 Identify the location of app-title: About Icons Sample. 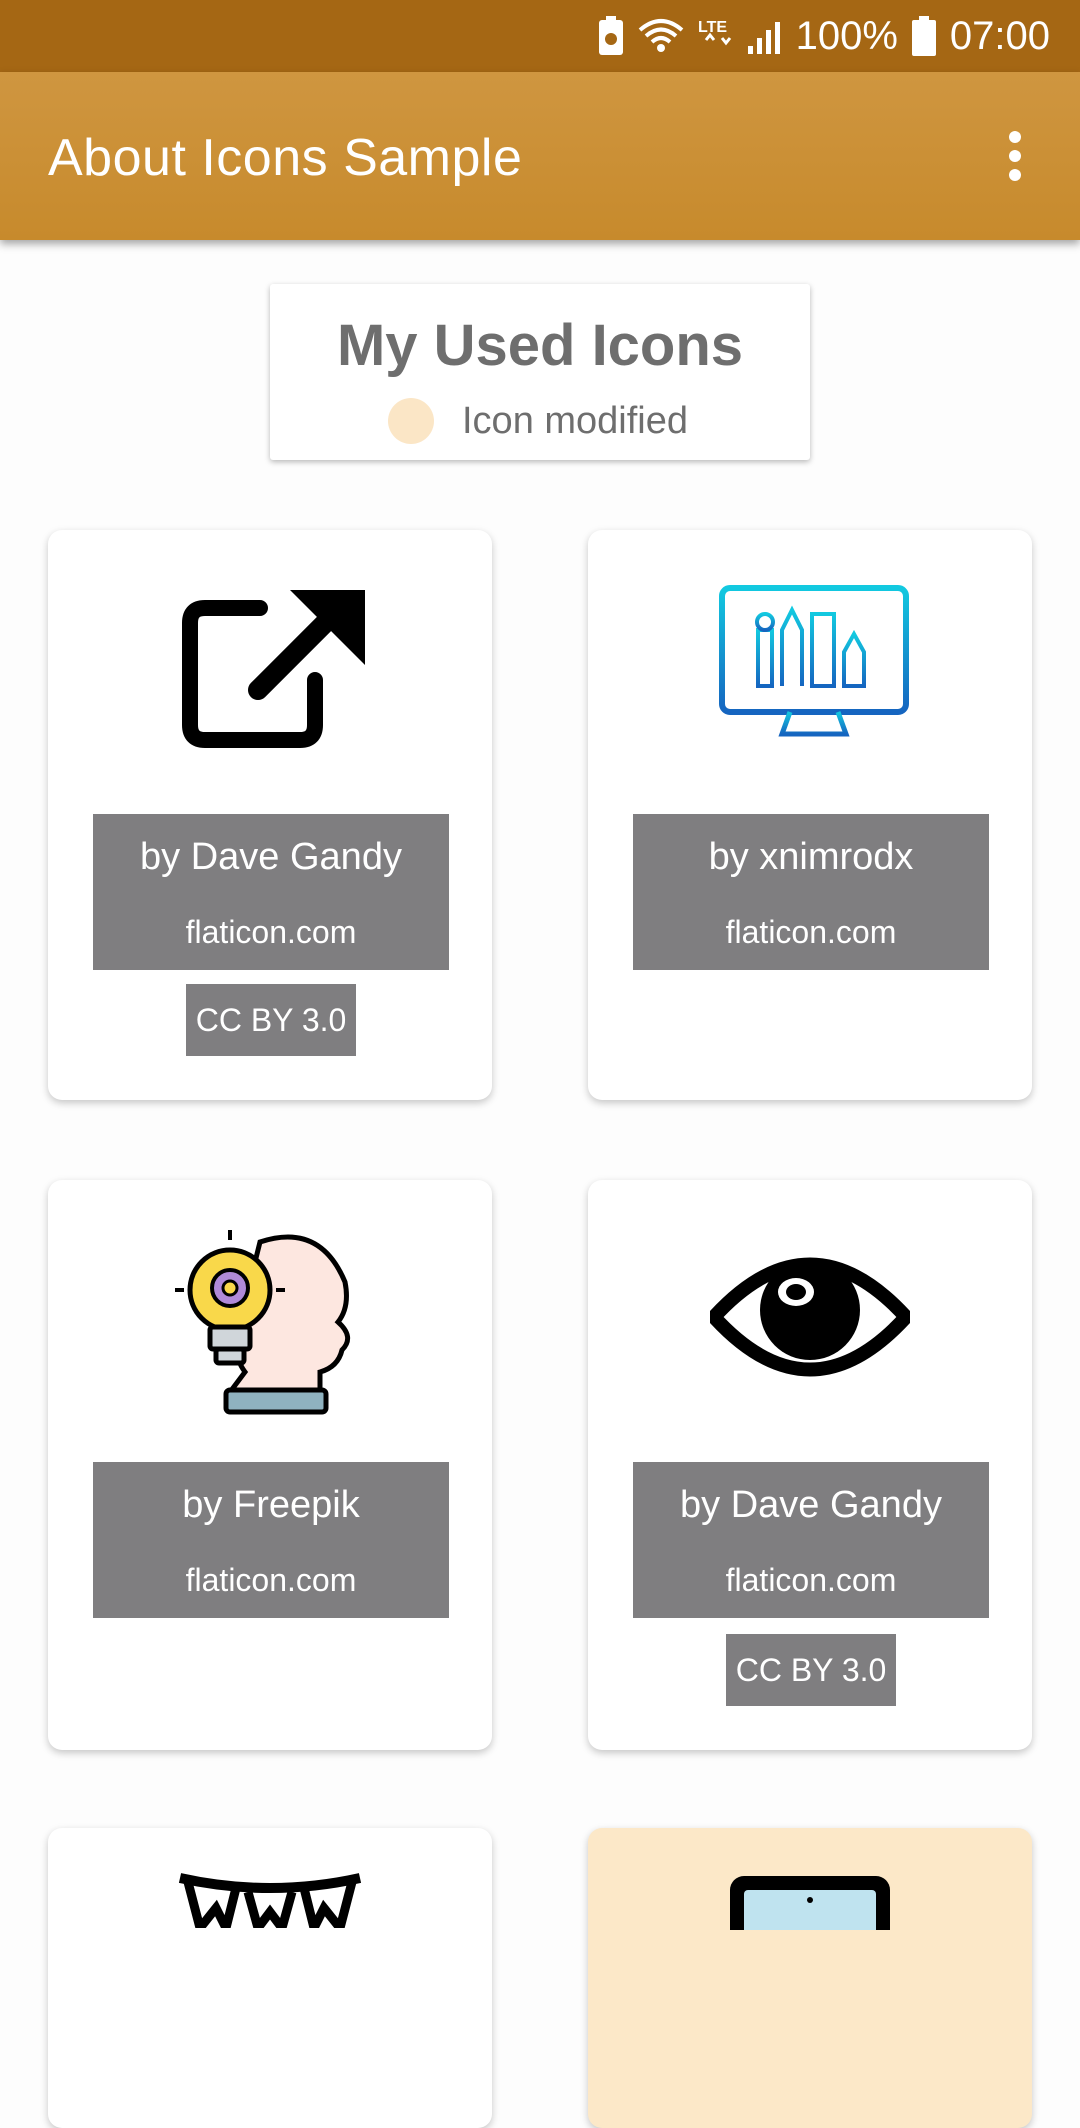
(285, 158).